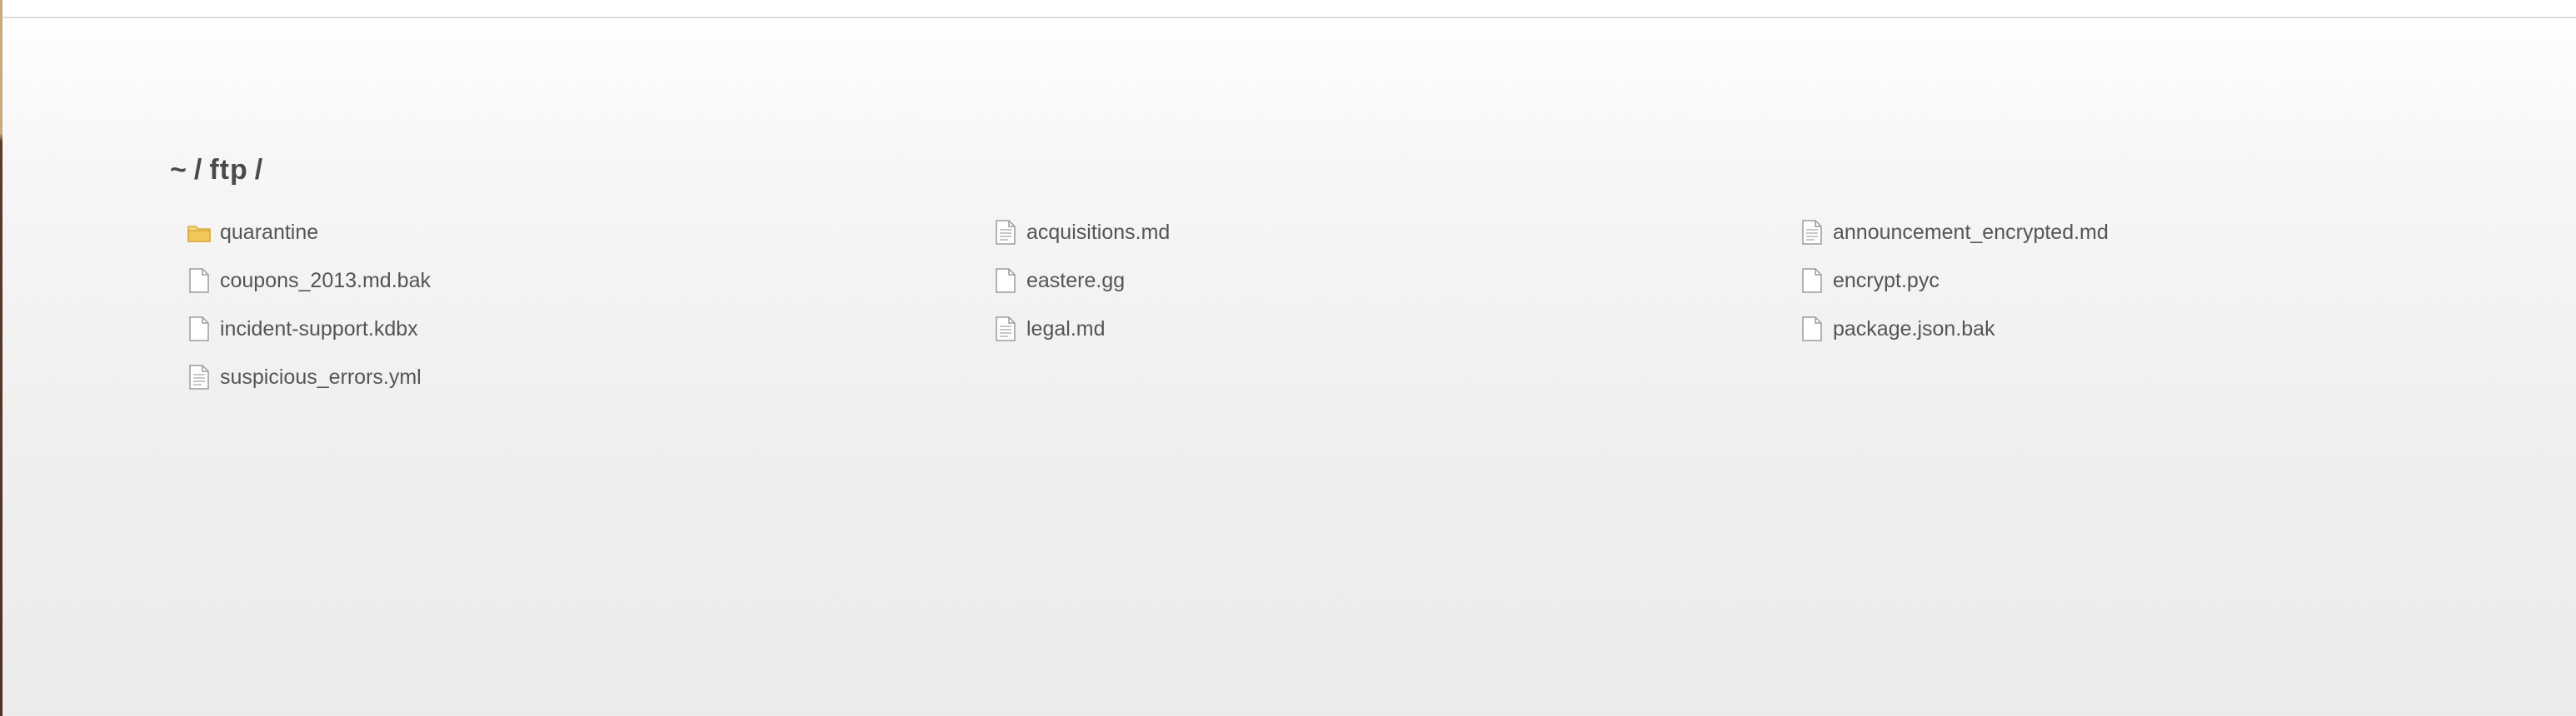 This screenshot has height=716, width=2576. Describe the element at coordinates (573, 377) in the screenshot. I see `list-item-suspicious-errors: suspicious_errors.yml` at that location.